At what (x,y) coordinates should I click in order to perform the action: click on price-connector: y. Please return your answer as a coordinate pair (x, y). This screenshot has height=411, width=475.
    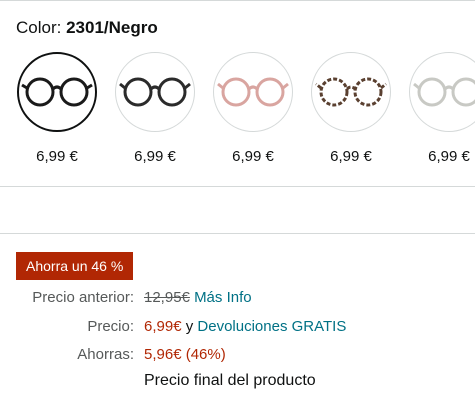
    Looking at the image, I should click on (189, 326).